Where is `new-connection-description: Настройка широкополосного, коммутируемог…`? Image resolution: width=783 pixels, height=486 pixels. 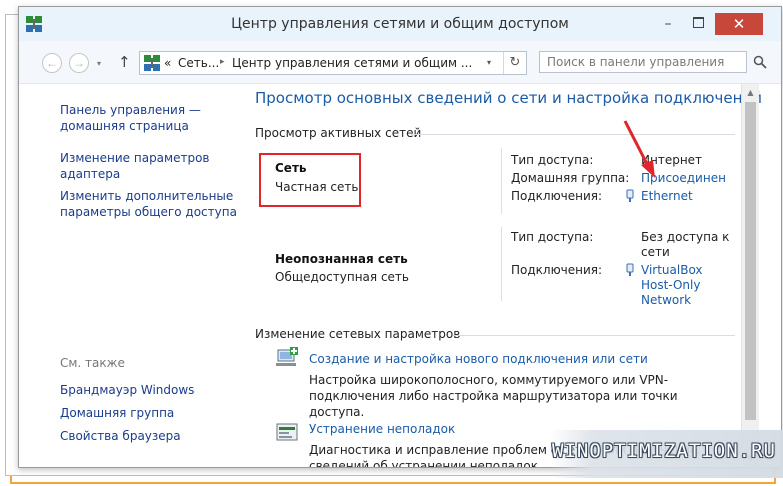
new-connection-description: Настройка широкополосного, коммутируемог… is located at coordinates (493, 396).